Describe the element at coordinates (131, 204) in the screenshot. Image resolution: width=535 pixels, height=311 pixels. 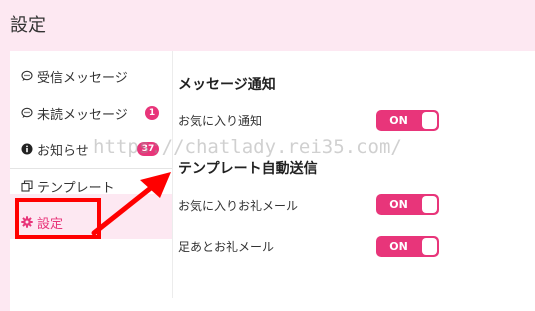
I see `annotation-arrow` at that location.